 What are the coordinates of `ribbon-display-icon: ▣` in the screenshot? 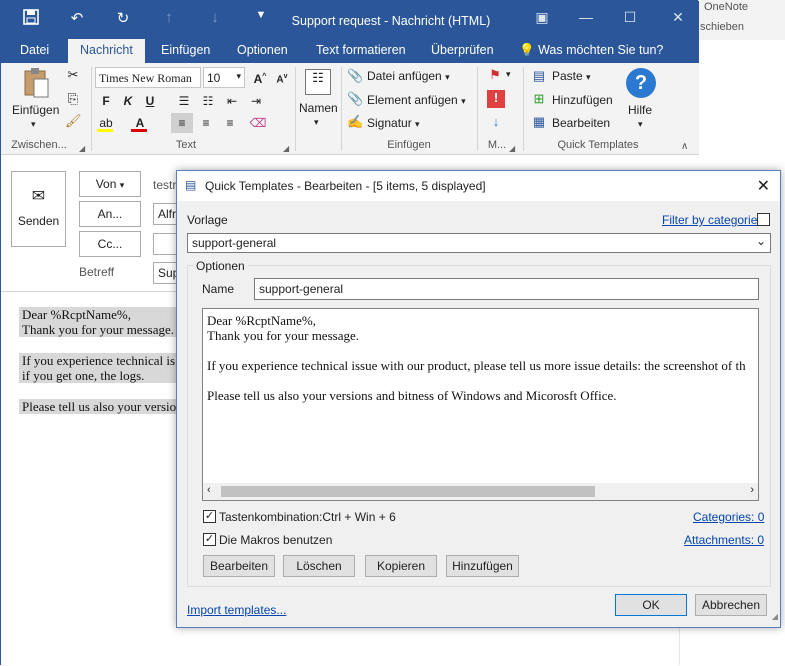 It's located at (542, 17).